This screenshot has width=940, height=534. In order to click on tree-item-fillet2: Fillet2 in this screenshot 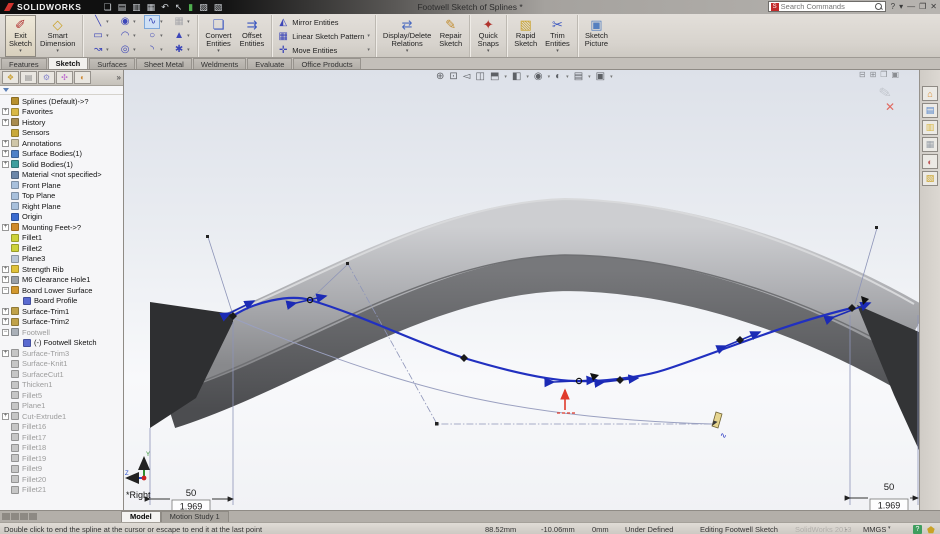, I will do `click(61, 248)`.